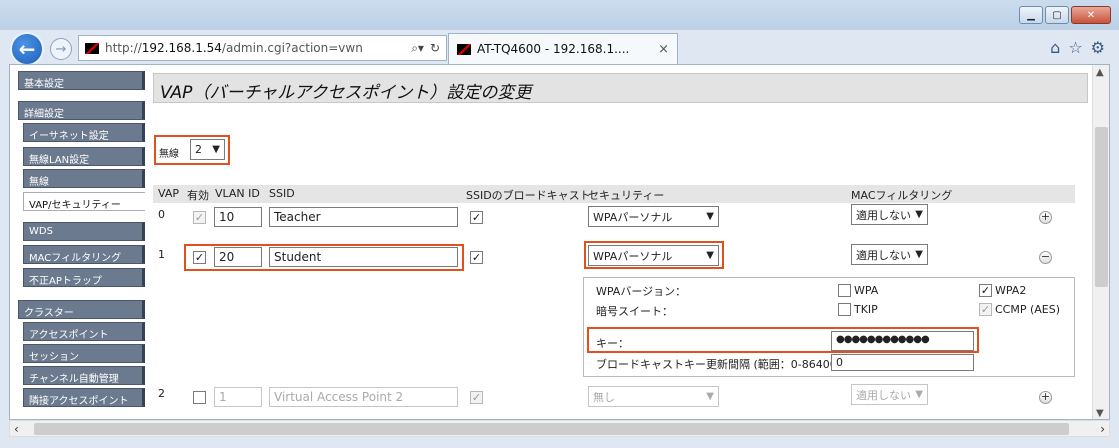  I want to click on forward-arrow-icon: →, so click(61, 49).